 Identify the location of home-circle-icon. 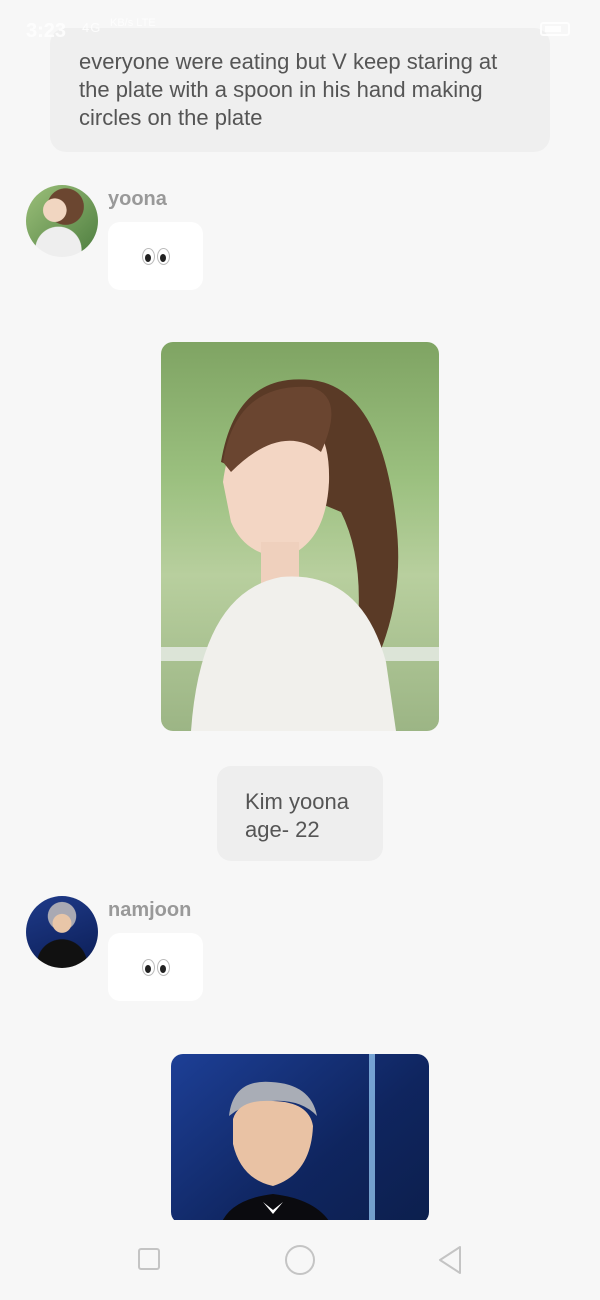
(300, 1260).